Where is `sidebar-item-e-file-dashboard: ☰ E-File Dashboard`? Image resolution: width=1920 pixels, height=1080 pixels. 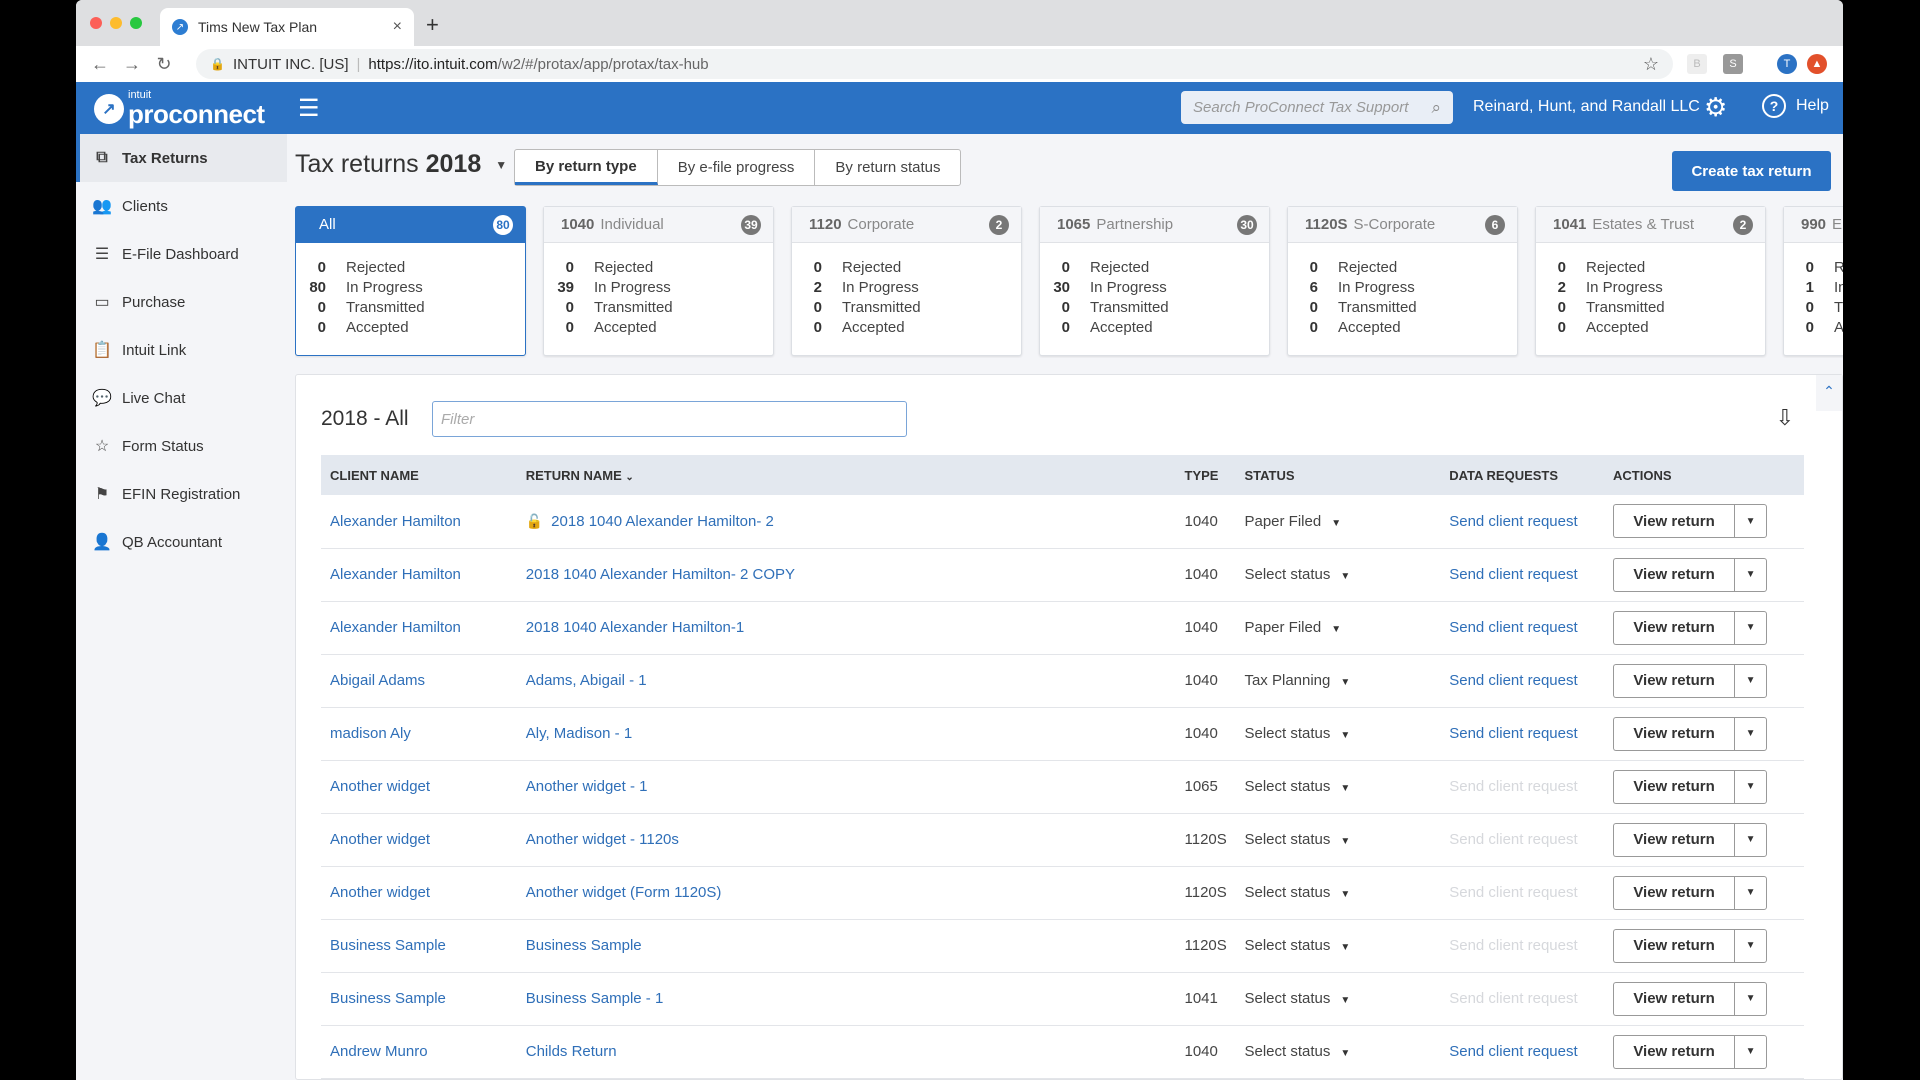
sidebar-item-e-file-dashboard: ☰ E-File Dashboard is located at coordinates (181, 254).